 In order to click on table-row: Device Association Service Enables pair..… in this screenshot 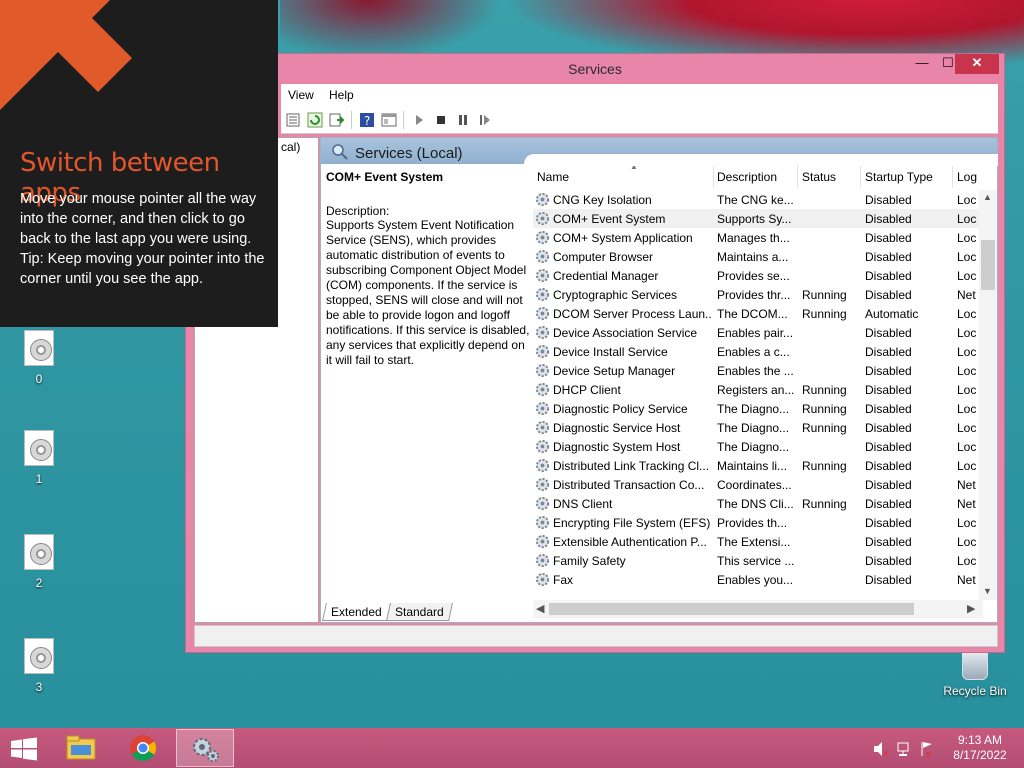, I will do `click(758, 332)`.